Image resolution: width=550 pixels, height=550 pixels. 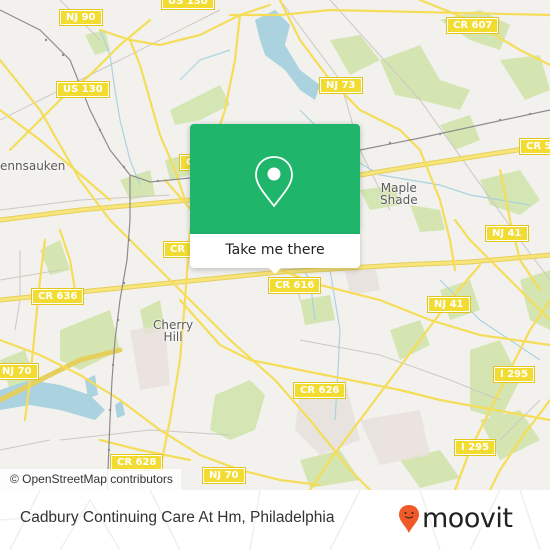 What do you see at coordinates (57, 296) in the screenshot?
I see `route-shield-cr636: CR 636` at bounding box center [57, 296].